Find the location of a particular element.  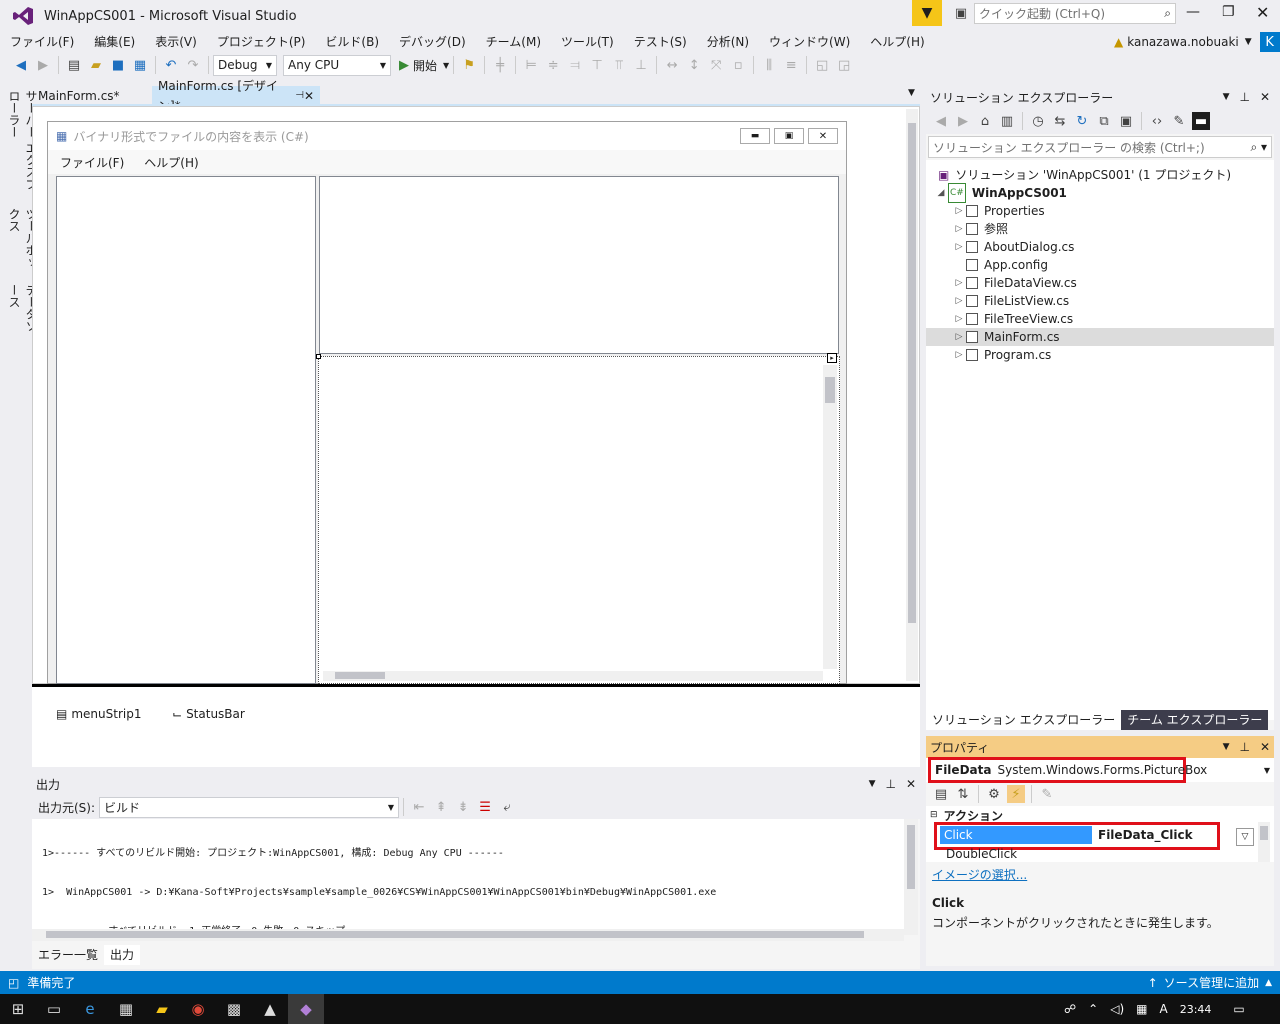

photos-icon: ▲ is located at coordinates (270, 1009).